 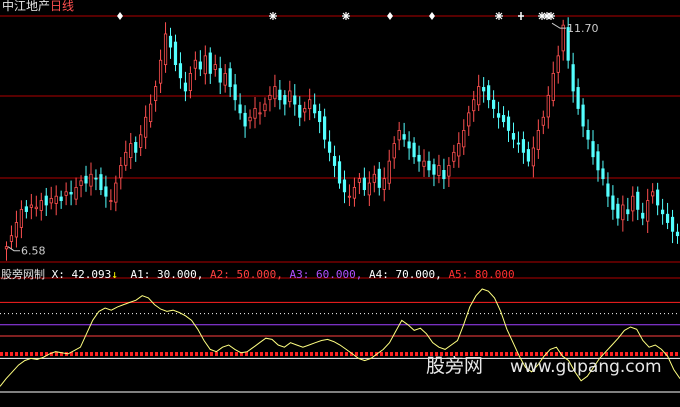 I want to click on chart-period-label: 日线, so click(x=62, y=6).